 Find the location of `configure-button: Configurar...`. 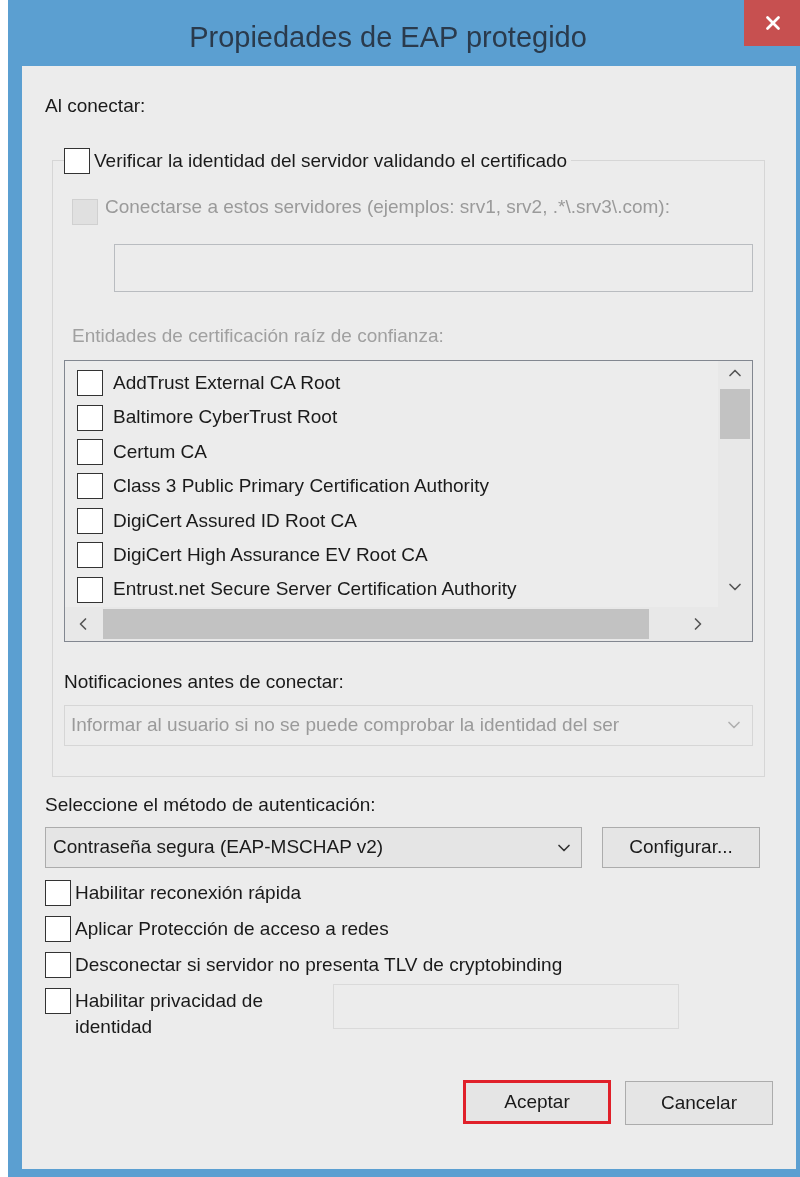

configure-button: Configurar... is located at coordinates (681, 847).